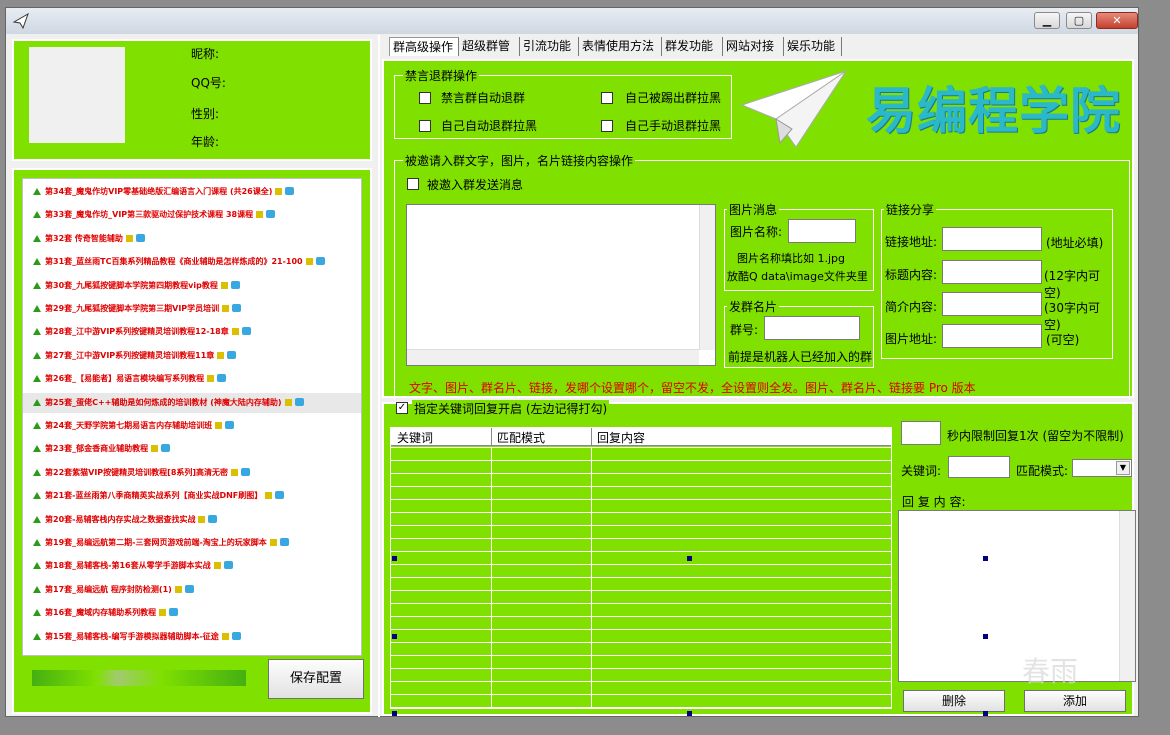 Image resolution: width=1170 pixels, height=735 pixels. I want to click on course-item: 第28套_江中游VIP系列按键精灵培训教程12-18章, so click(142, 332).